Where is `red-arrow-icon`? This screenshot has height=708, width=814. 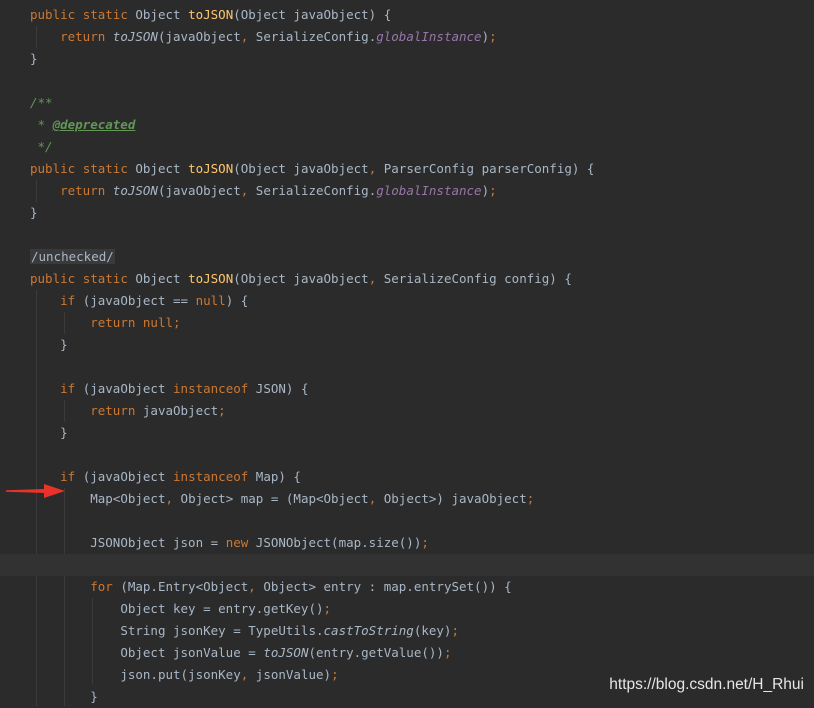 red-arrow-icon is located at coordinates (35, 491).